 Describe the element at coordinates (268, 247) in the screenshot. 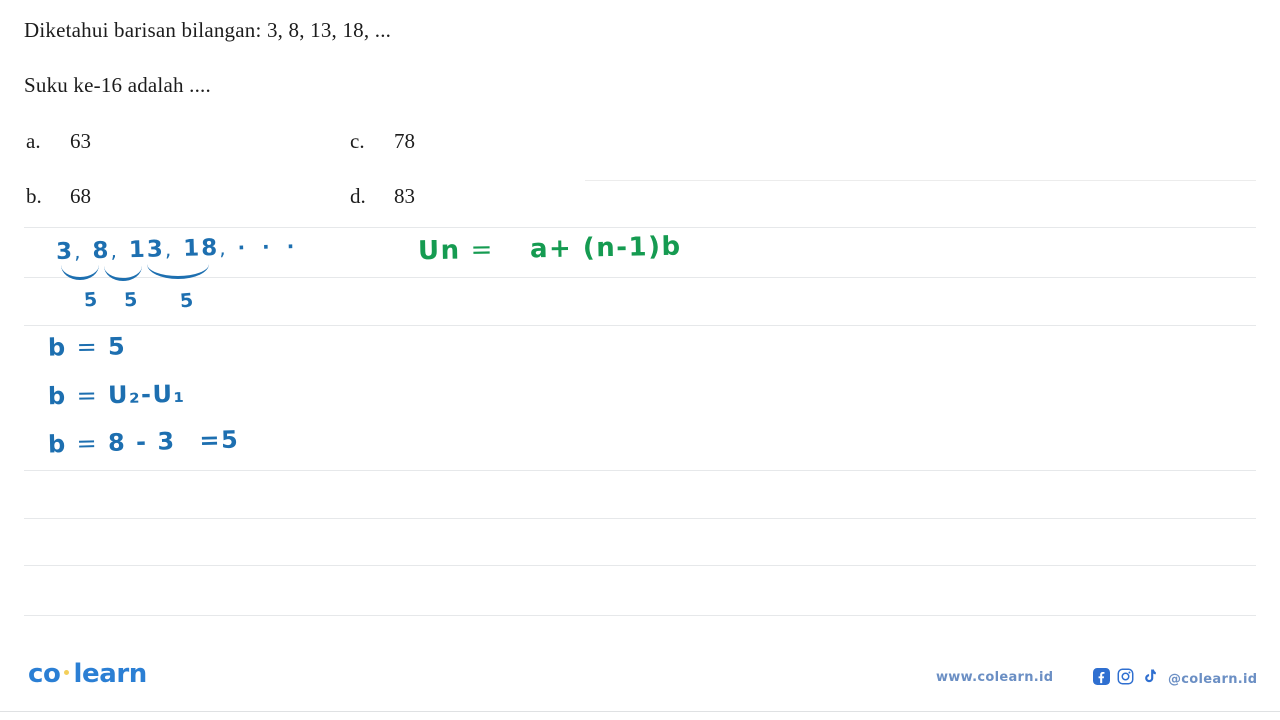

I see `sequence-ellipsis: · · ·` at that location.